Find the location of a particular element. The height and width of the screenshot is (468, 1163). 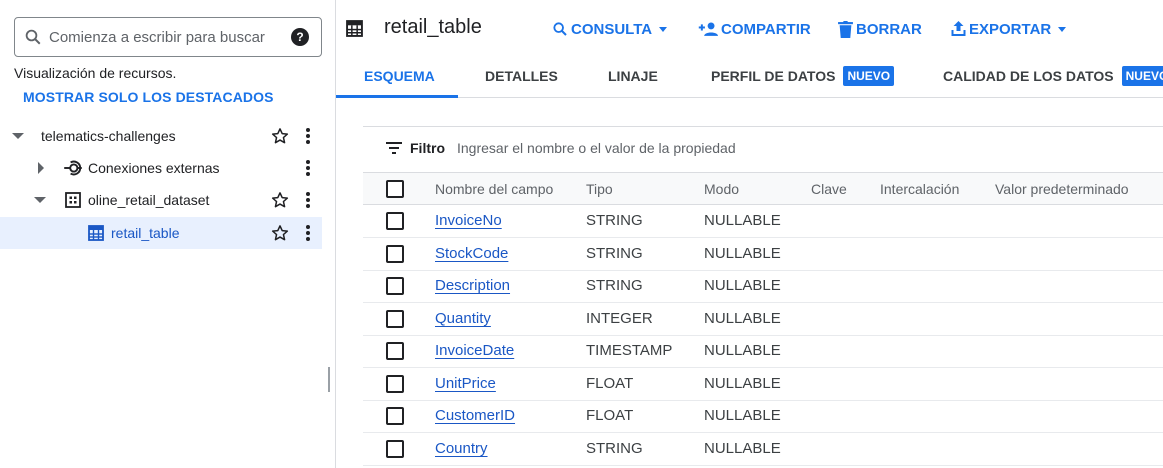

query-button: CONSULTA is located at coordinates (610, 29).